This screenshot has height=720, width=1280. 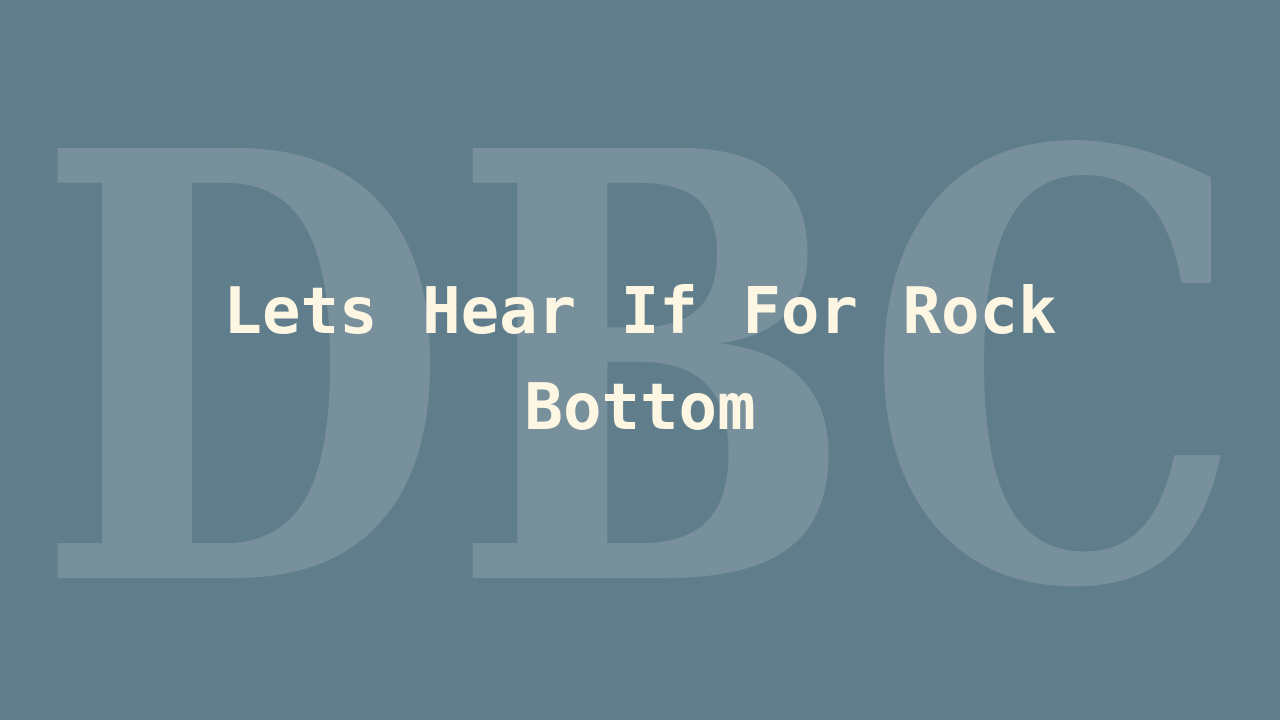 What do you see at coordinates (640, 408) in the screenshot?
I see `title-line-2: Bottom` at bounding box center [640, 408].